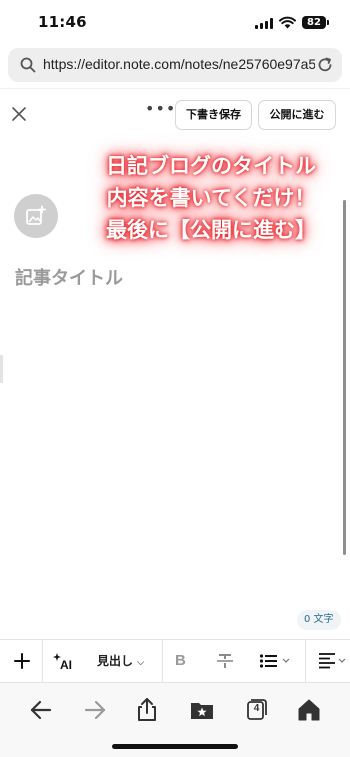 The image size is (350, 757). Describe the element at coordinates (69, 277) in the screenshot. I see `article-title-input: 記事タイトル` at that location.